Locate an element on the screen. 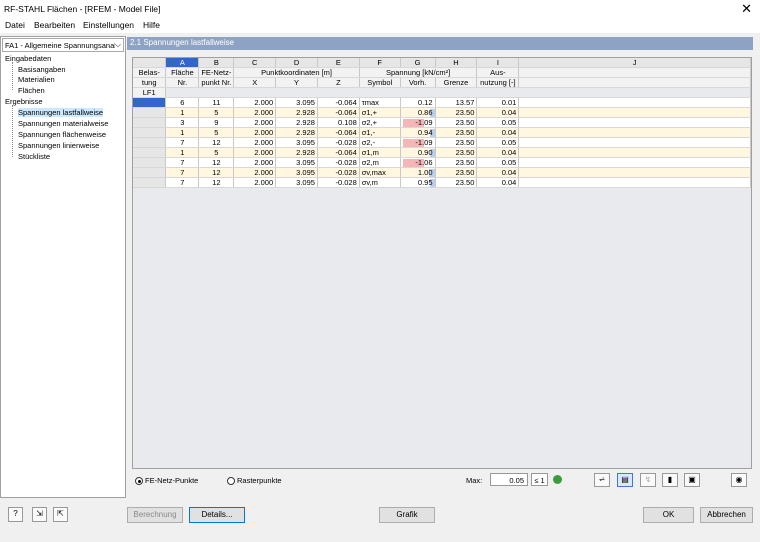 The height and width of the screenshot is (542, 760). table-row: 7 12 2.000 3.095 -0.028 σ2,- -1.09 23.50 0.05 is located at coordinates (442, 142).